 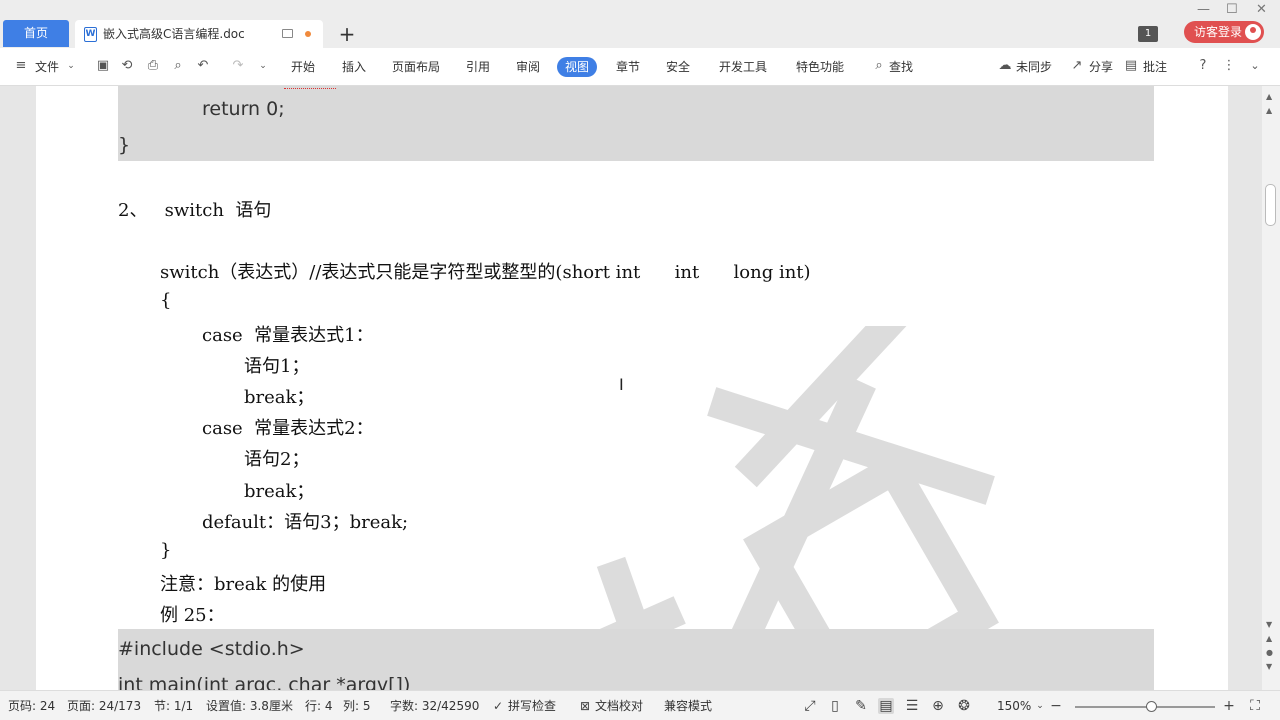 I want to click on fit-window-icon: ⛶, so click(x=1255, y=706).